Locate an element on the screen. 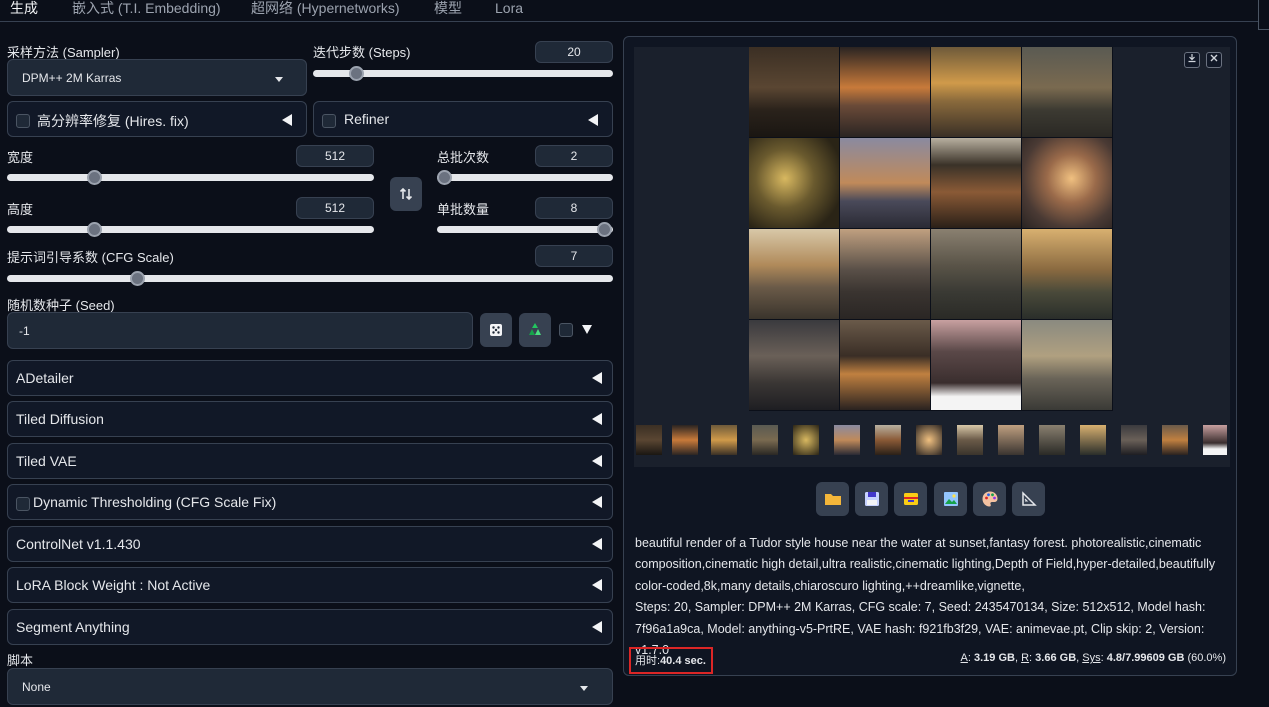  swap-dimensions-button is located at coordinates (406, 194).